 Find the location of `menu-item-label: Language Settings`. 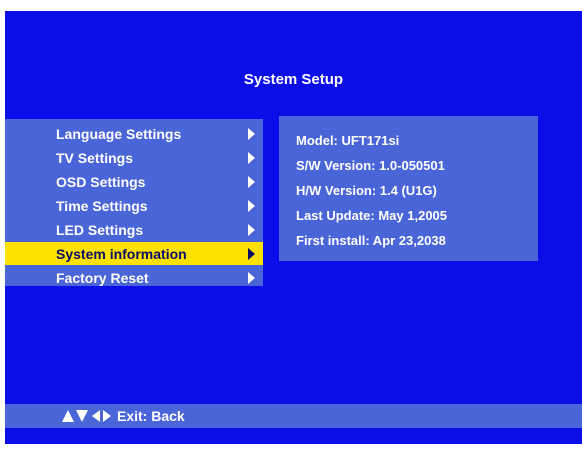

menu-item-label: Language Settings is located at coordinates (119, 134).